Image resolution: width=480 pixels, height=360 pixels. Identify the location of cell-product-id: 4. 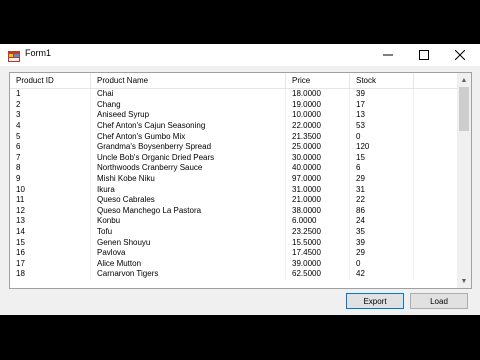
(50, 126).